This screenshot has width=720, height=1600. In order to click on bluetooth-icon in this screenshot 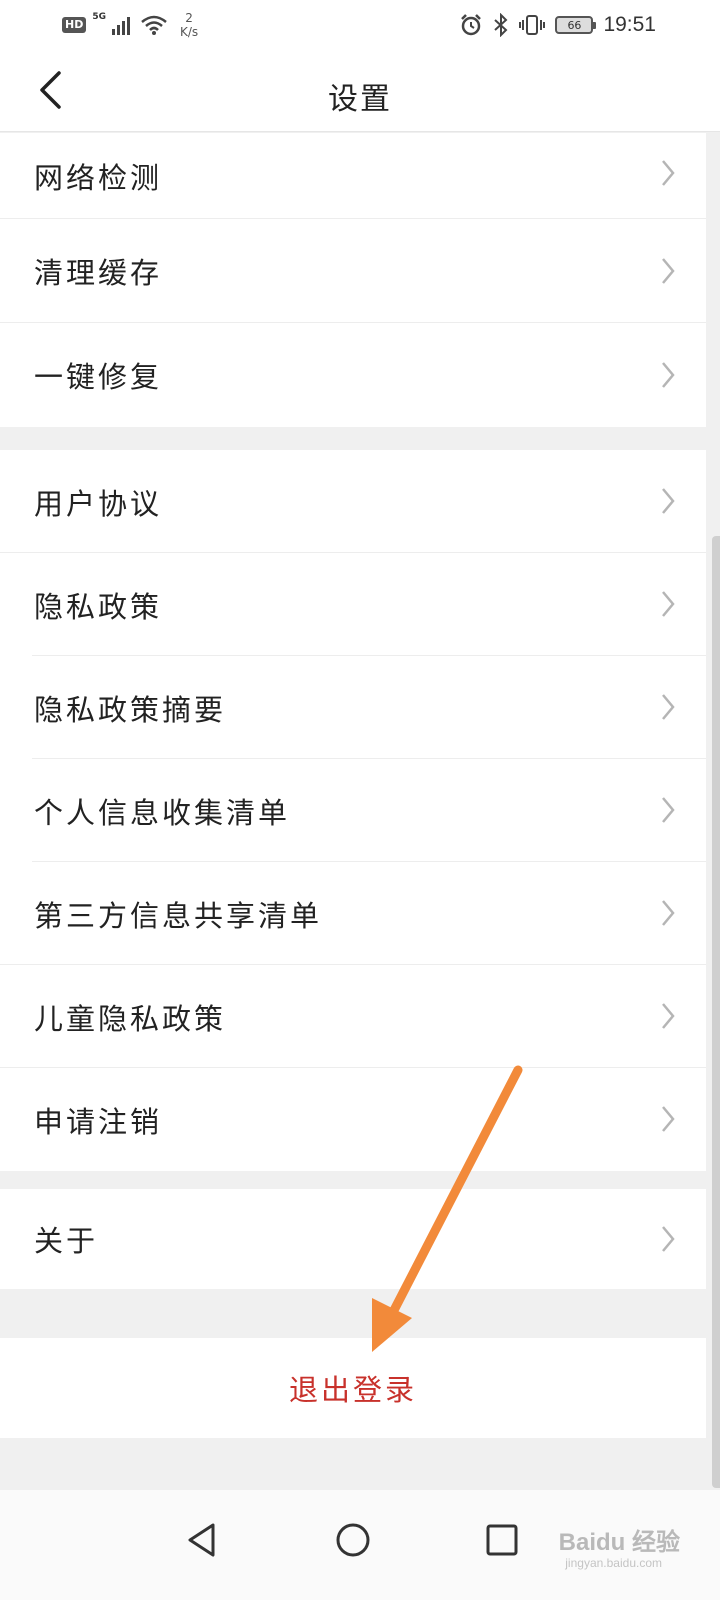, I will do `click(501, 25)`.